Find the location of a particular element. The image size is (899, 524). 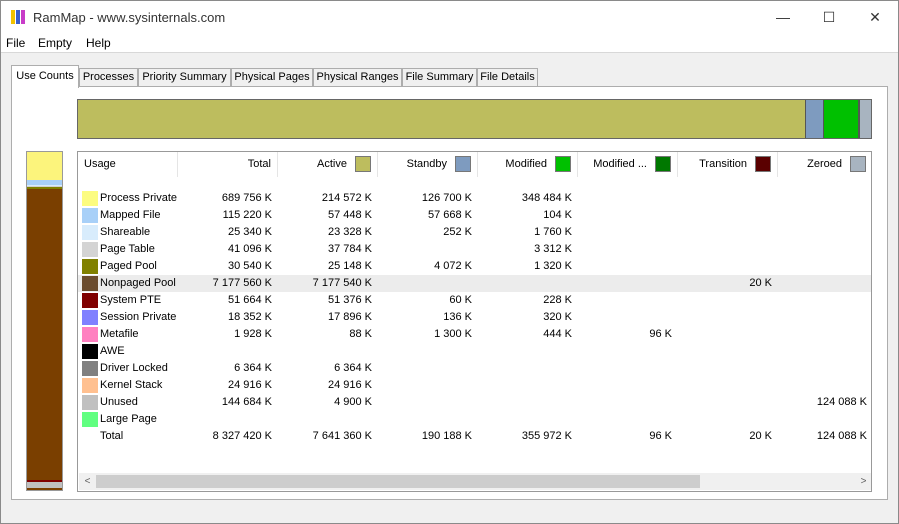

cell-value: 689 756 K is located at coordinates (246, 198).